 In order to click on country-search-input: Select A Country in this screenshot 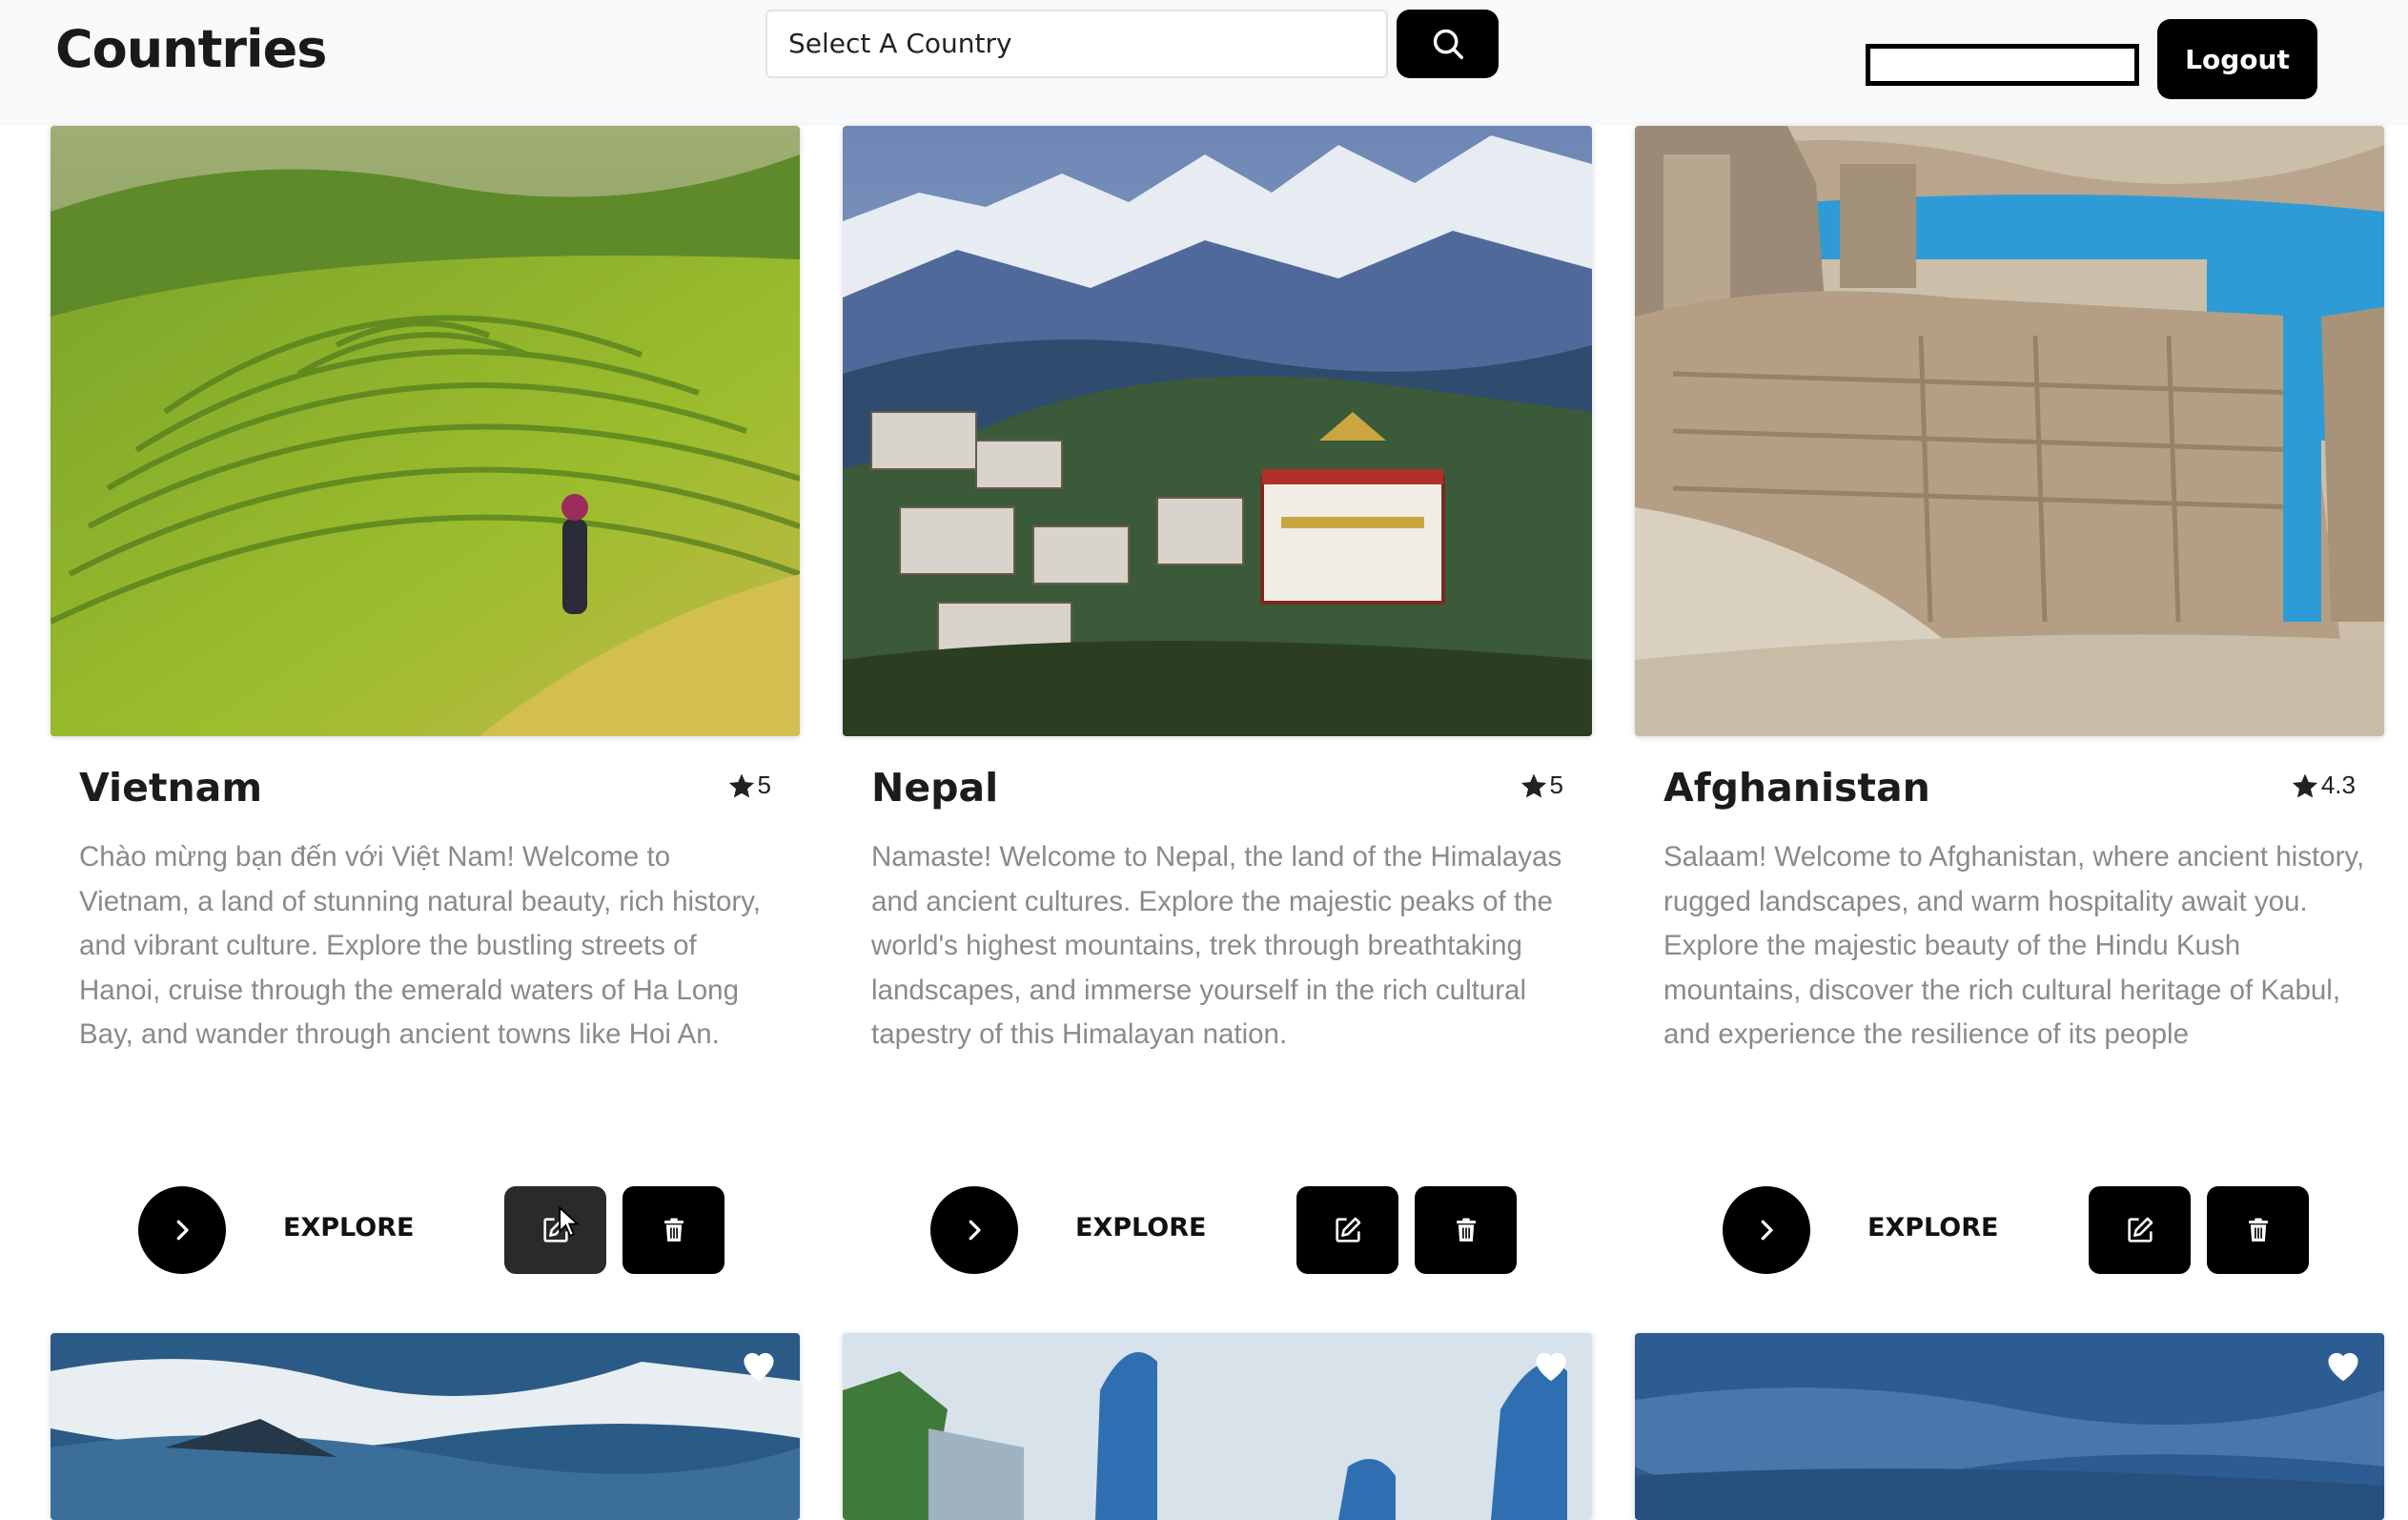, I will do `click(1076, 44)`.